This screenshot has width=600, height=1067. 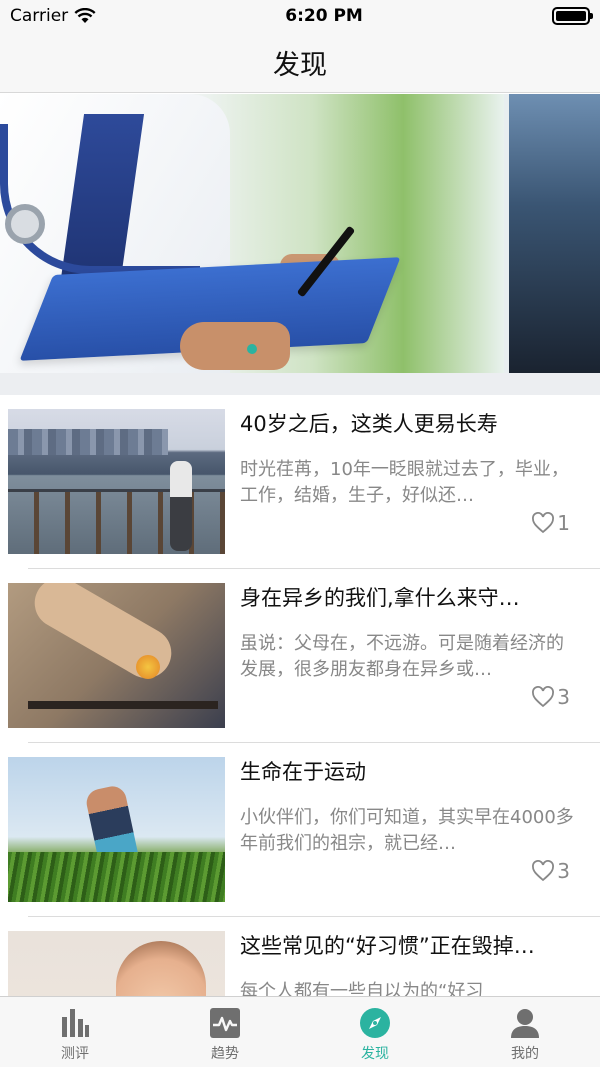 I want to click on page-title: 发现, so click(x=300, y=65).